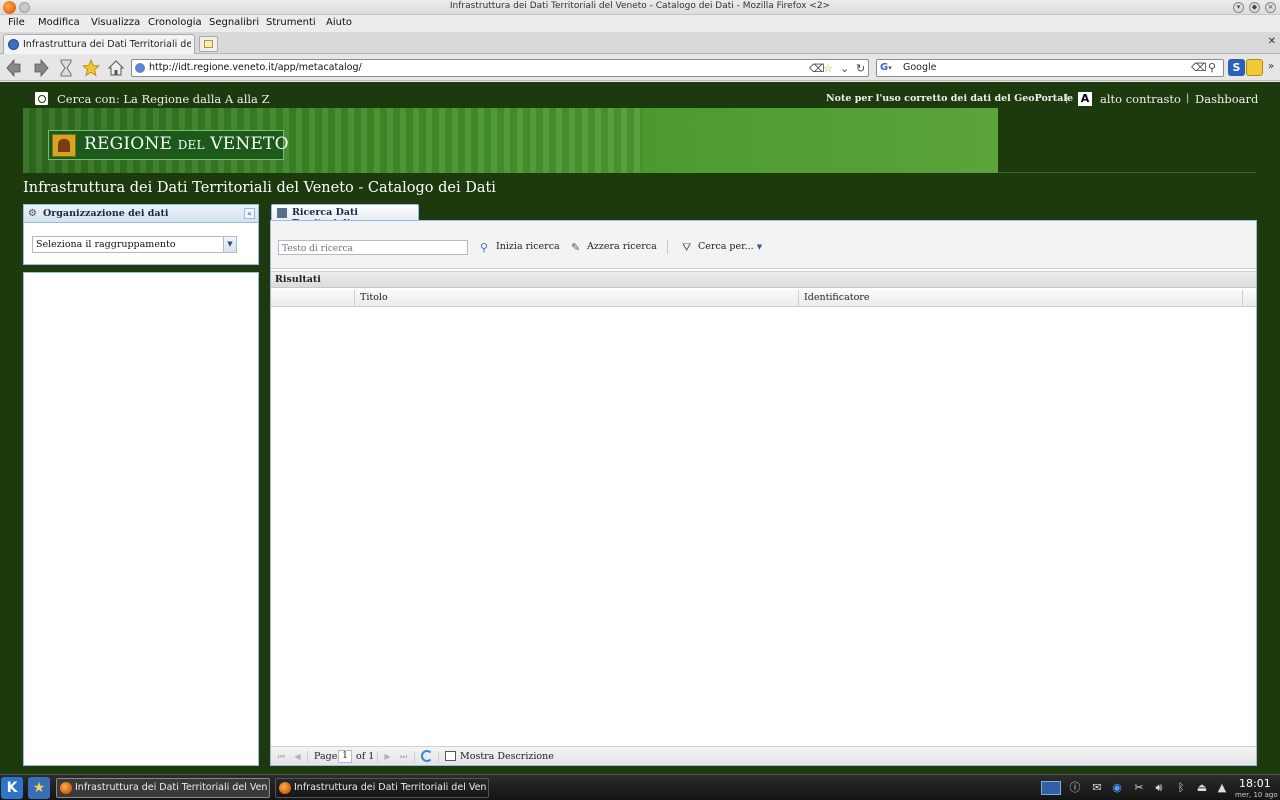 The image size is (1280, 800). What do you see at coordinates (140, 68) in the screenshot?
I see `site-identity-icon` at bounding box center [140, 68].